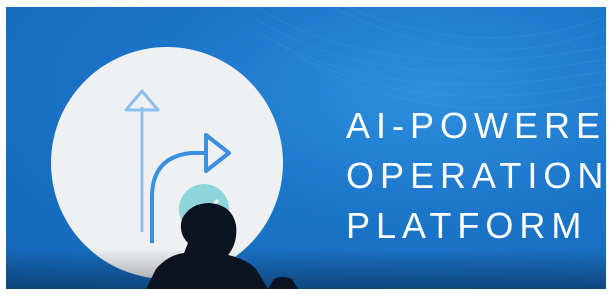  I want to click on person-silhouette, so click(222, 246).